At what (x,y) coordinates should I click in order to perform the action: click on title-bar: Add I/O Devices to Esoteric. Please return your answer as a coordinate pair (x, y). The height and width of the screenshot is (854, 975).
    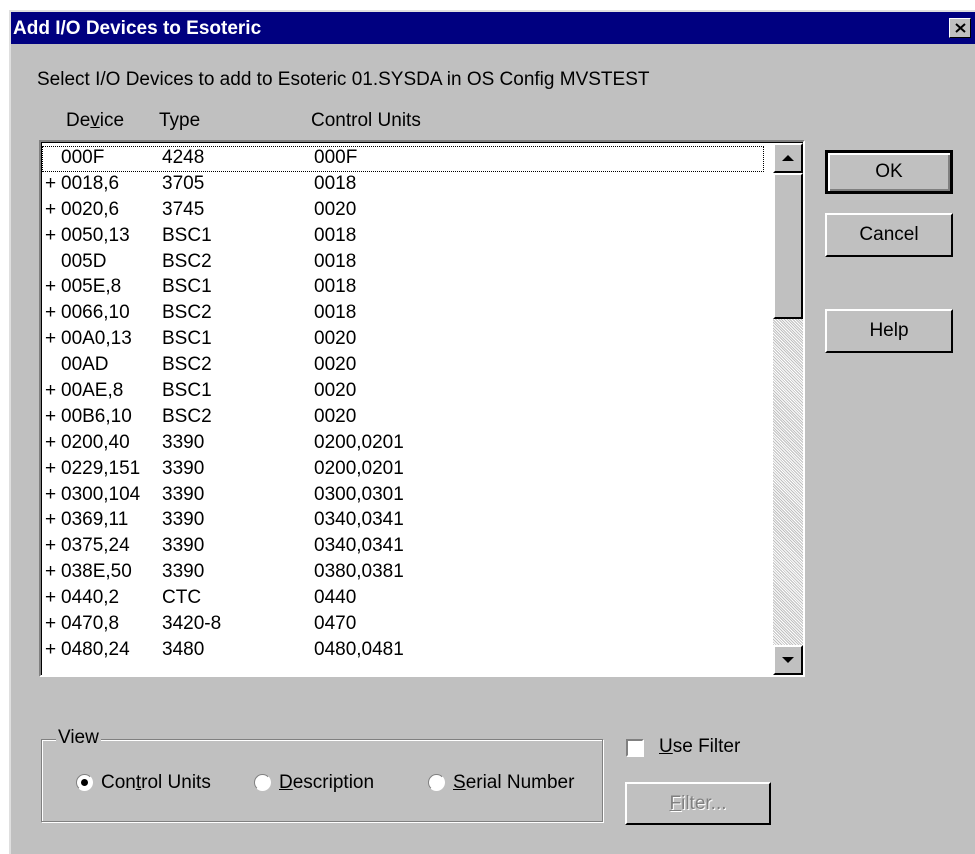
    Looking at the image, I should click on (493, 28).